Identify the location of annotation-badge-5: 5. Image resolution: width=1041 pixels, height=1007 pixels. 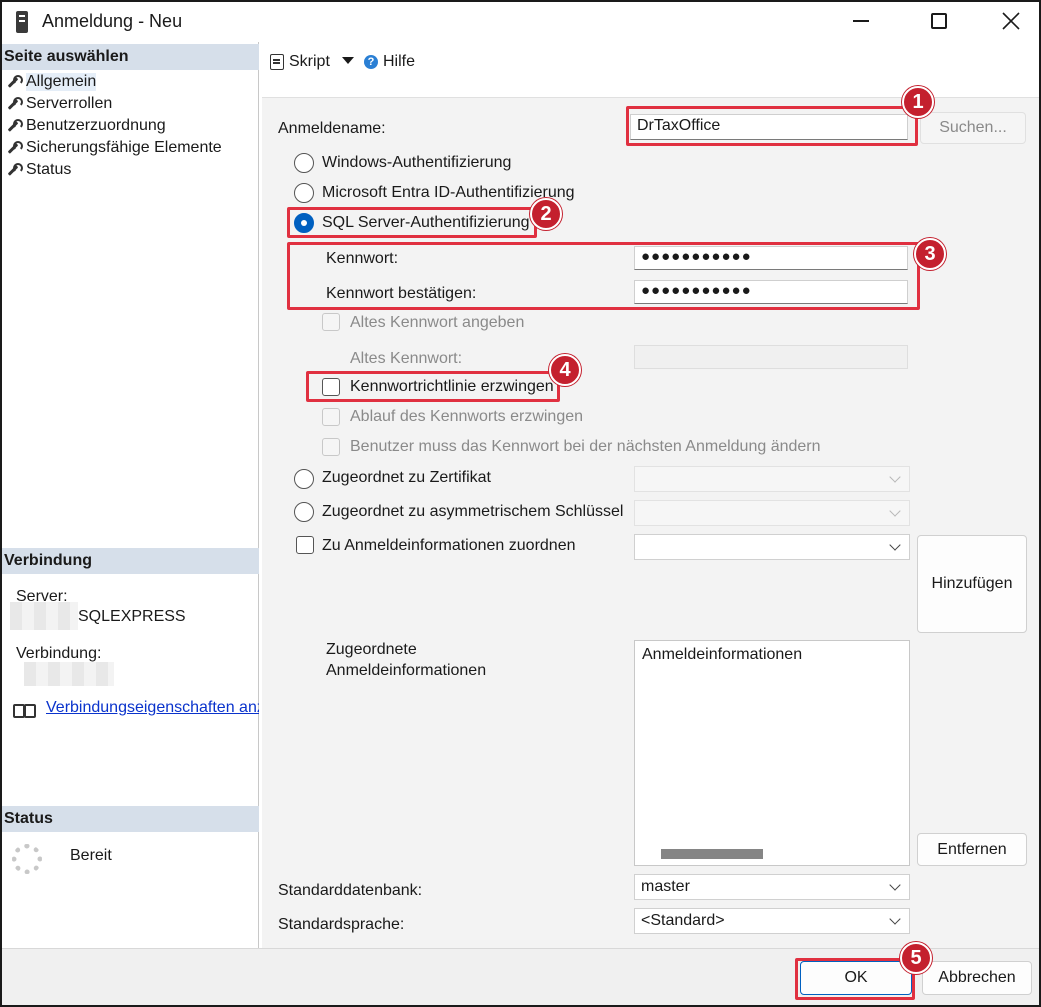
(916, 958).